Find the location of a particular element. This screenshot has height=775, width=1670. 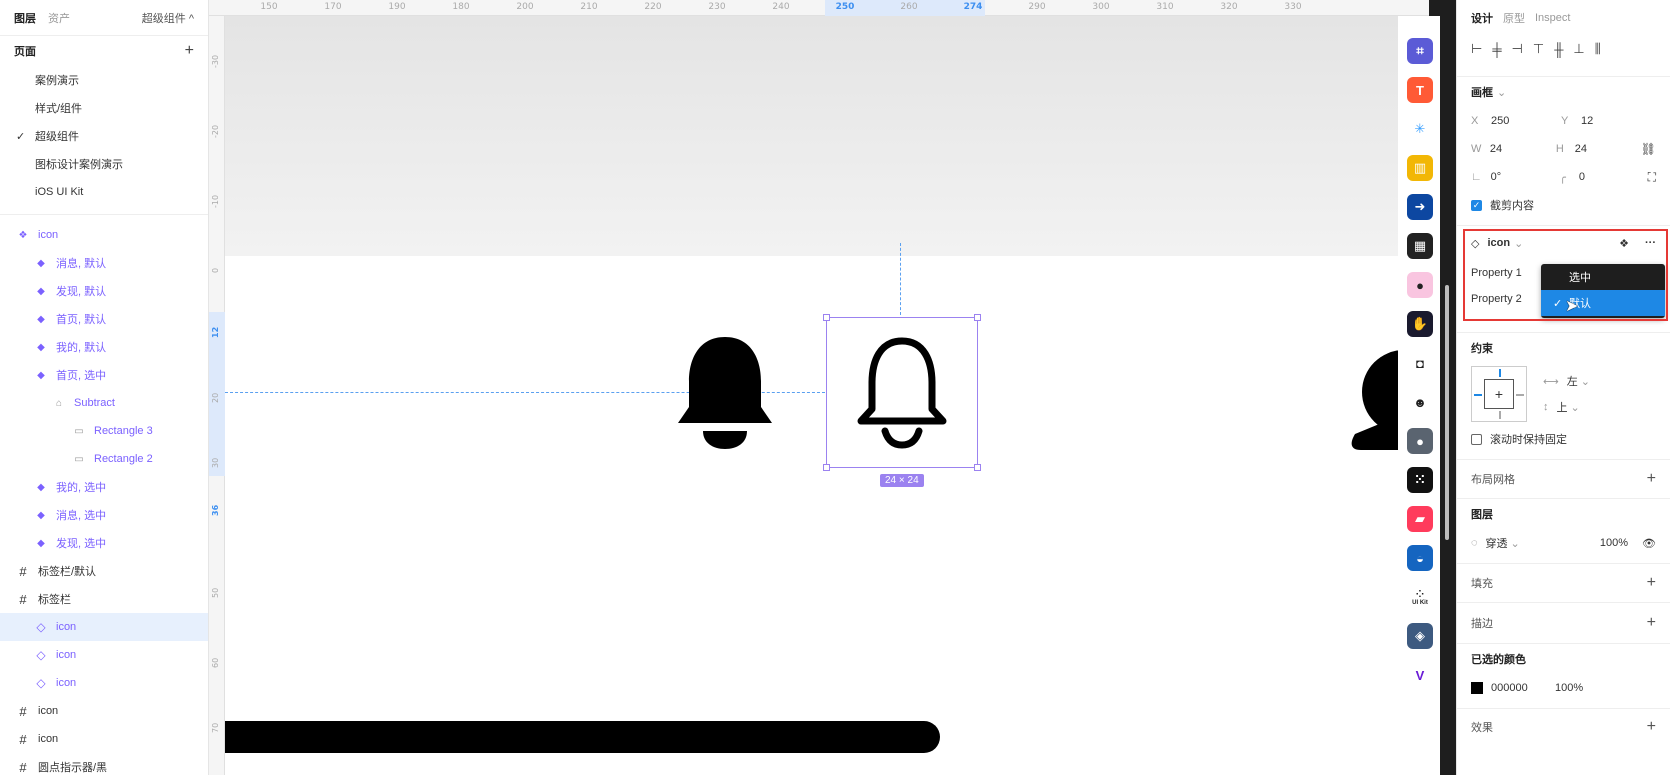

bell-outline-icon is located at coordinates (902, 392).